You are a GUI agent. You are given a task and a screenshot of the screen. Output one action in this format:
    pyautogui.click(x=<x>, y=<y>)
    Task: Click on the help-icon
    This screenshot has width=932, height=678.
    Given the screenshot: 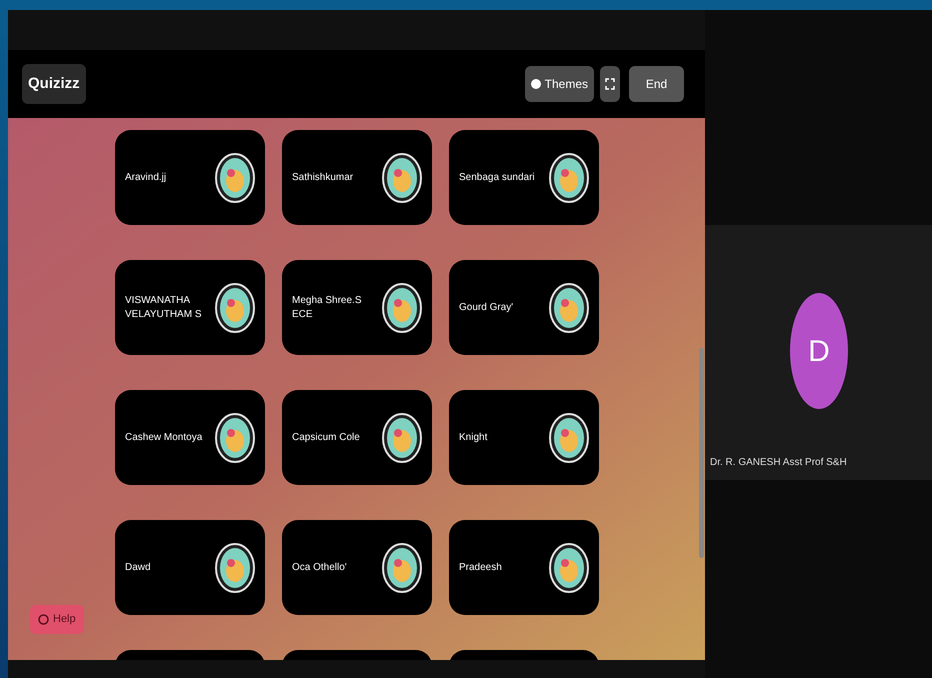 What is the action you would take?
    pyautogui.click(x=43, y=619)
    